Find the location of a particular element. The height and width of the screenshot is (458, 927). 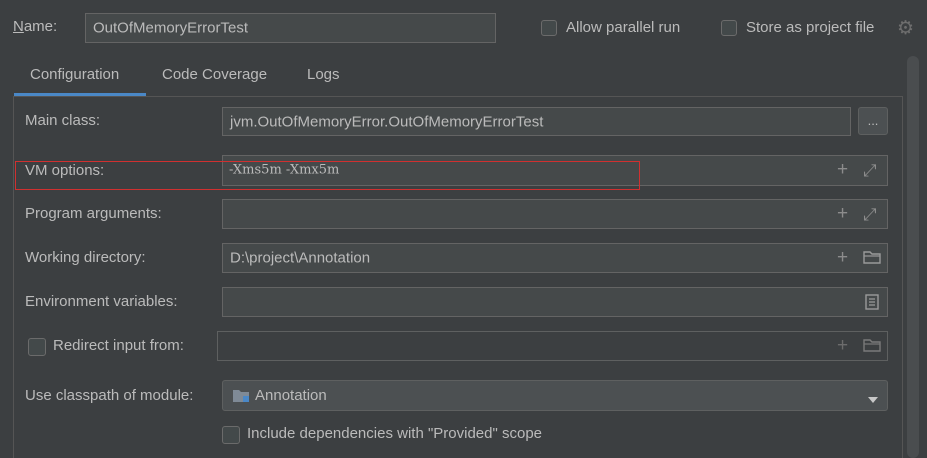

main-class-label: Main class: is located at coordinates (63, 120).